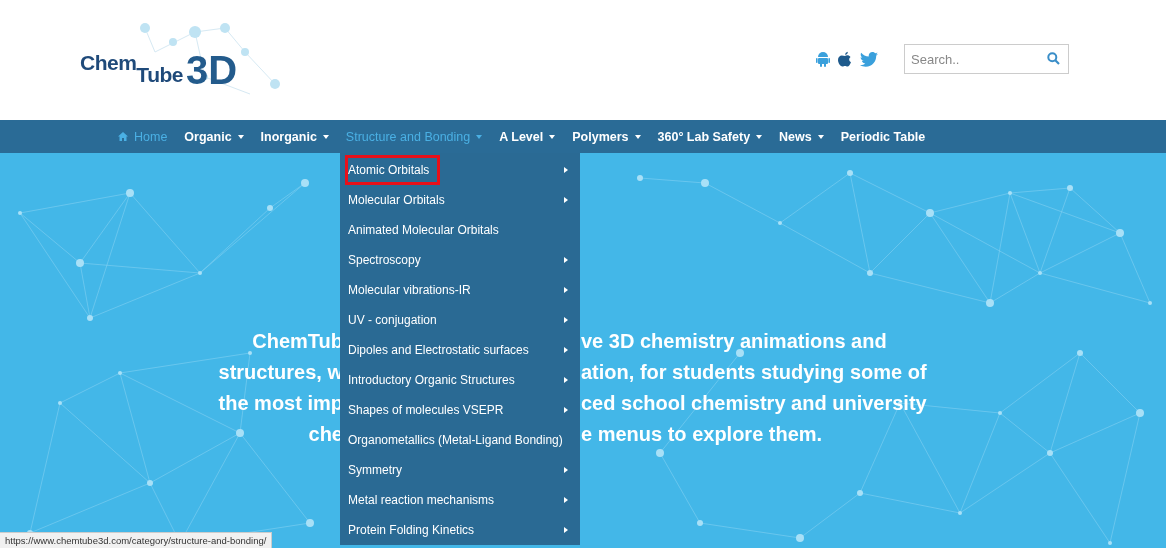 The height and width of the screenshot is (548, 1166). I want to click on menu-item: Animated Molecular Orbitals, so click(460, 230).